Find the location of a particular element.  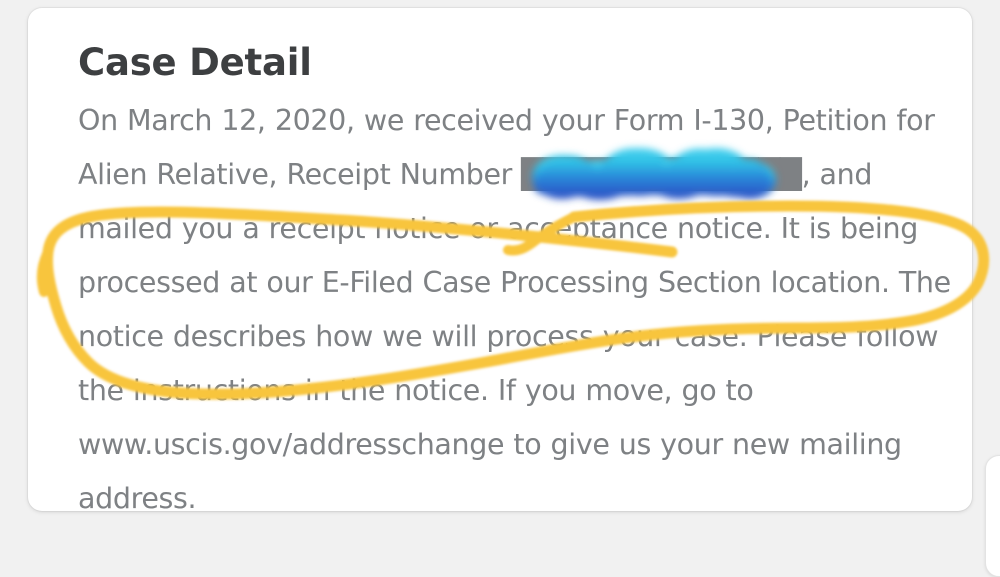

page-title: Case Detail is located at coordinates (195, 62).